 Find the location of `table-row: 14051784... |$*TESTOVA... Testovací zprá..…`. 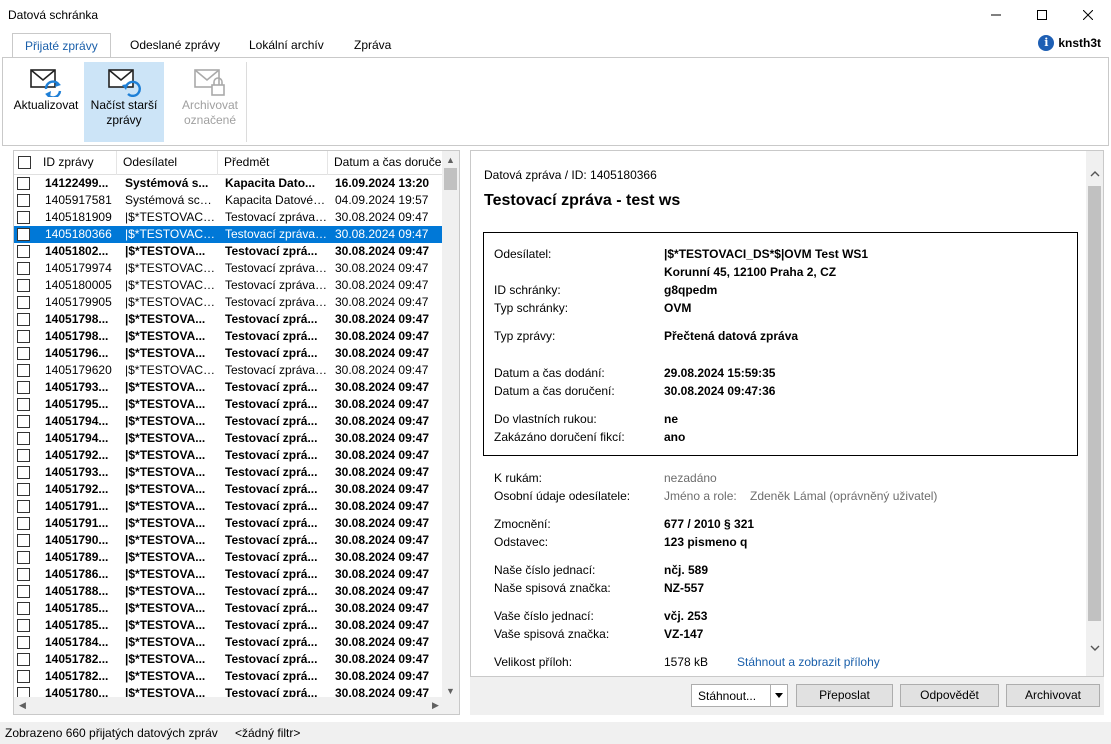

table-row: 14051784... |$*TESTOVA... Testovací zprá..… is located at coordinates (229, 642).